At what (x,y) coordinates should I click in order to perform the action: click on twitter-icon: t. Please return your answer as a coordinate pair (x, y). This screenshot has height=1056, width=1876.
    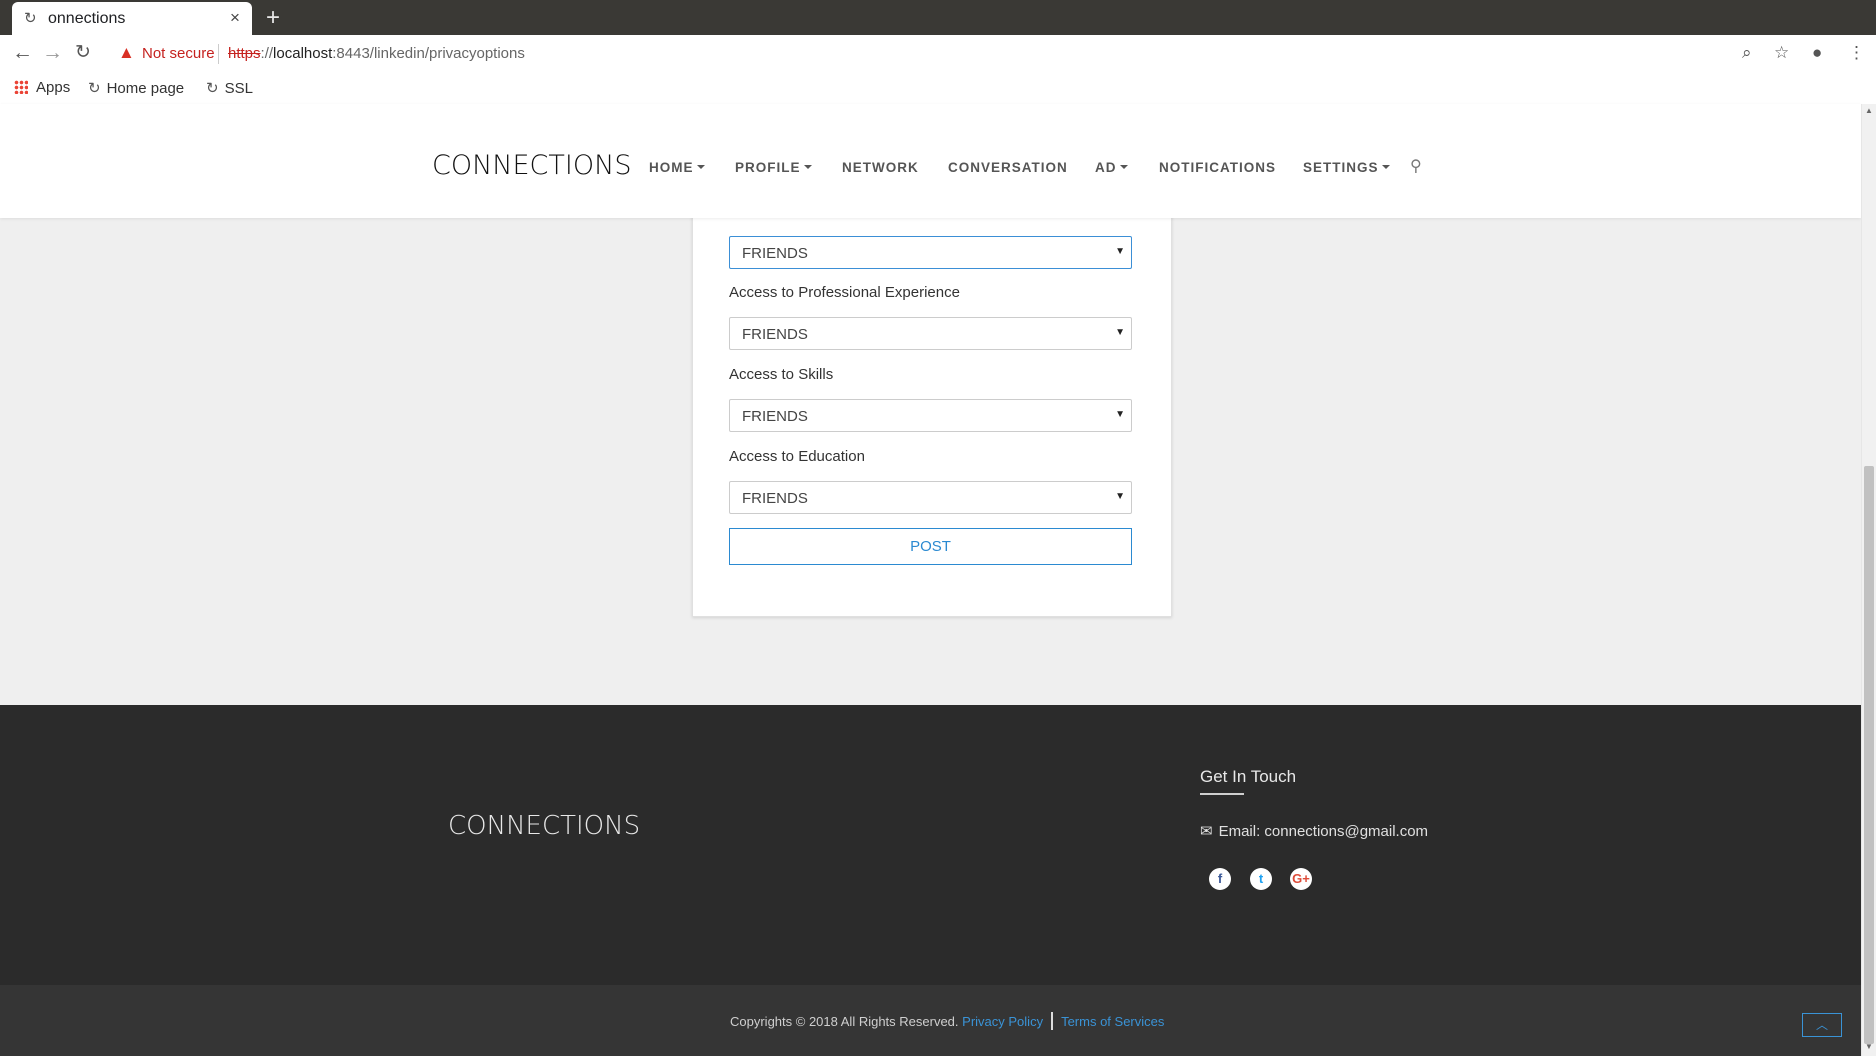
    Looking at the image, I should click on (1261, 879).